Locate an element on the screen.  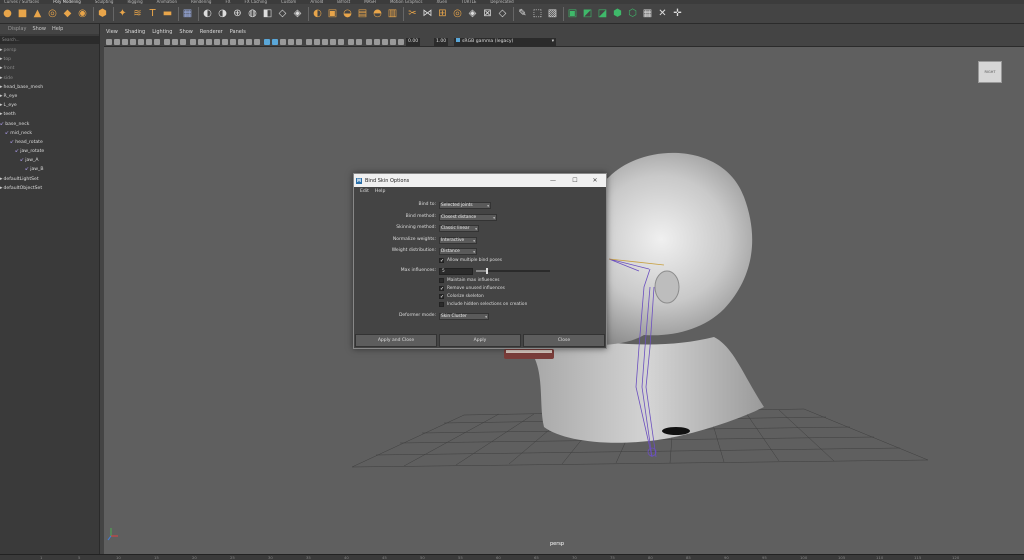
append-icon: ▤ is located at coordinates (362, 13).